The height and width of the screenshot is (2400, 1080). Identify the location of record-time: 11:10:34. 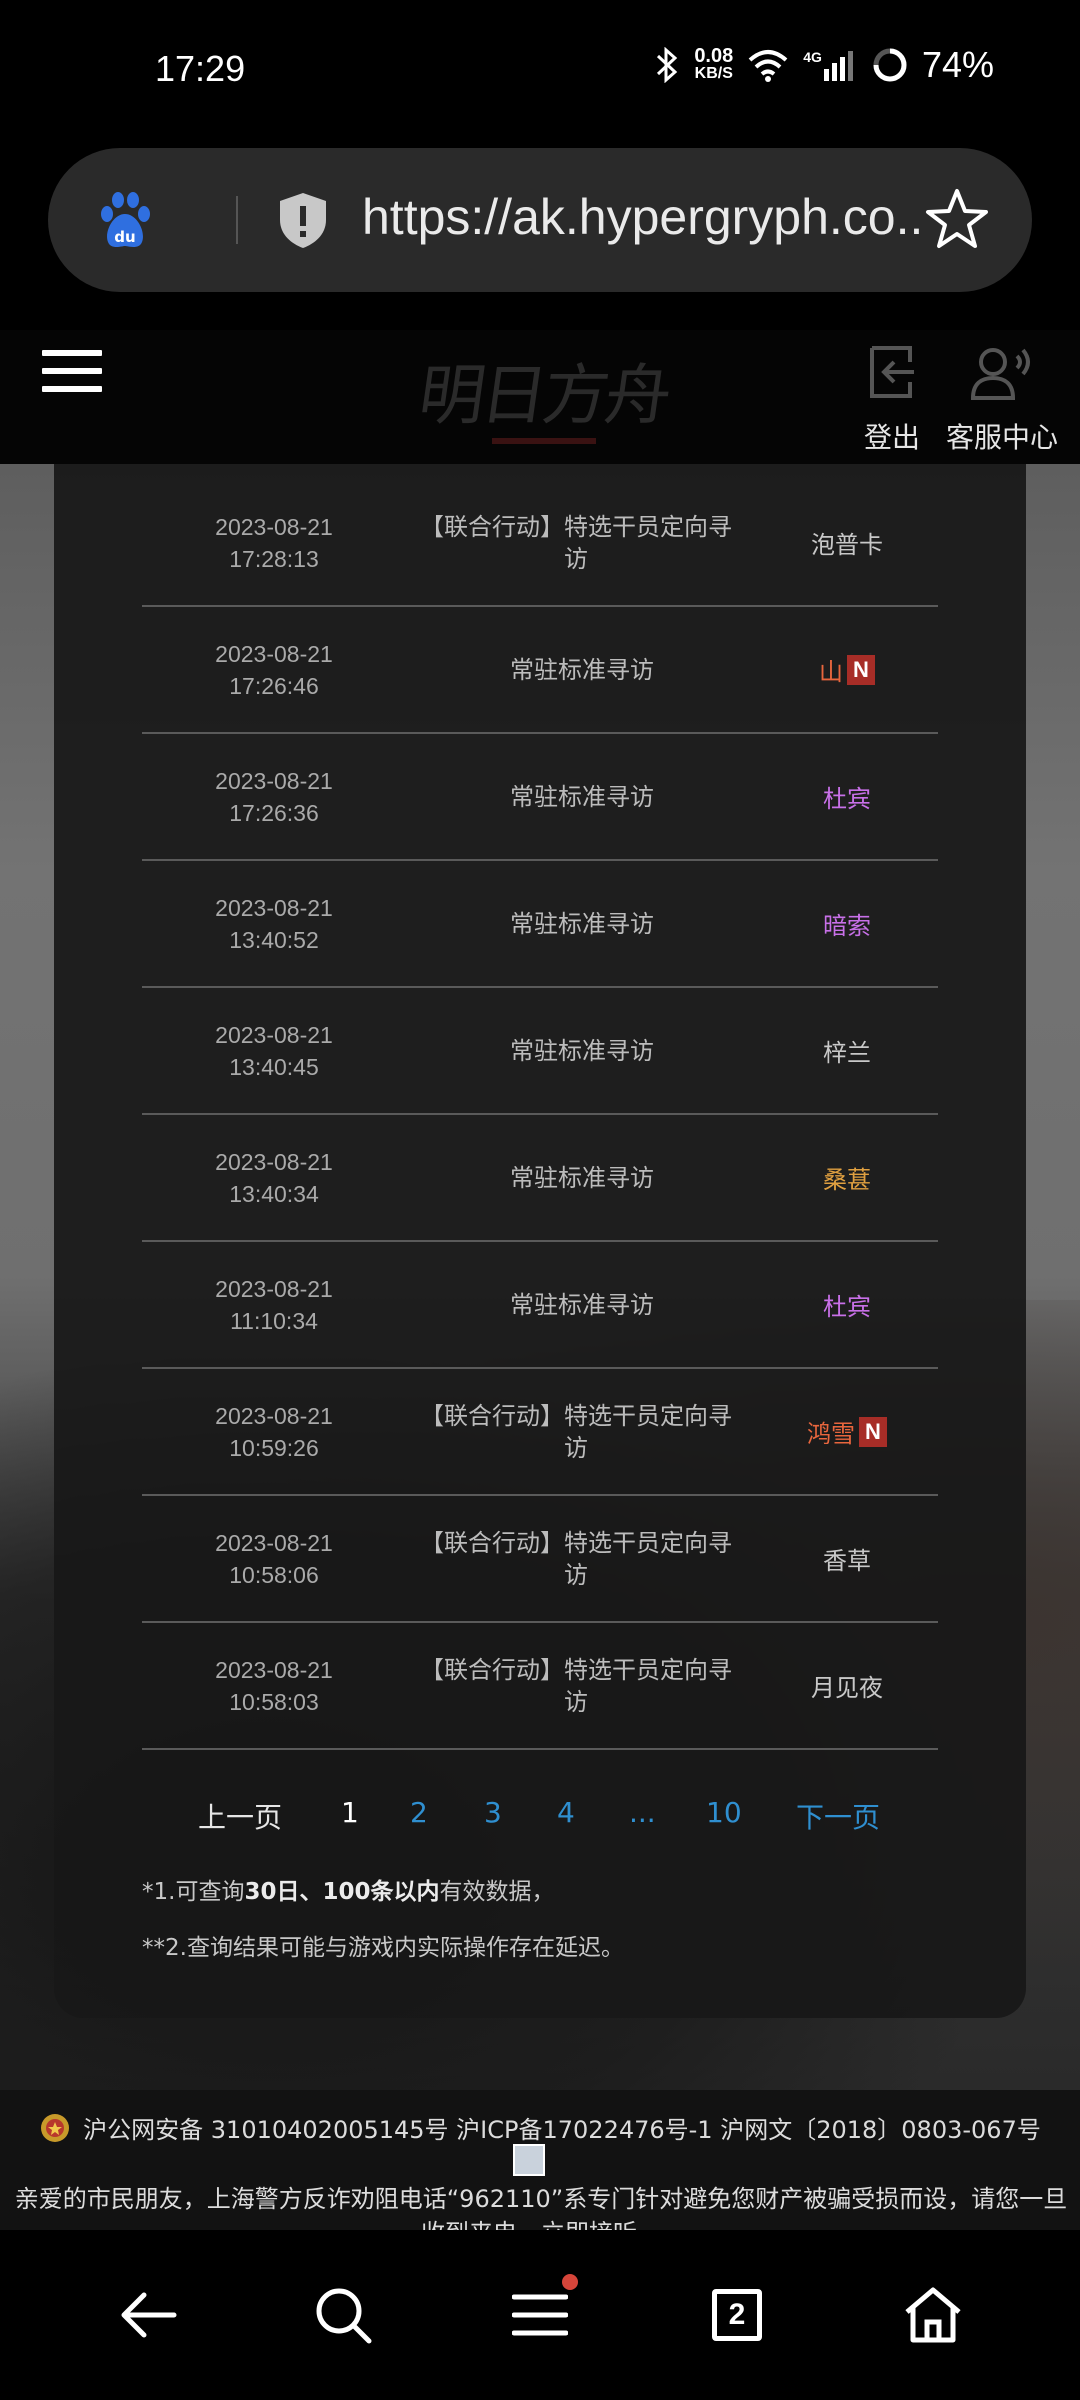
(274, 1320).